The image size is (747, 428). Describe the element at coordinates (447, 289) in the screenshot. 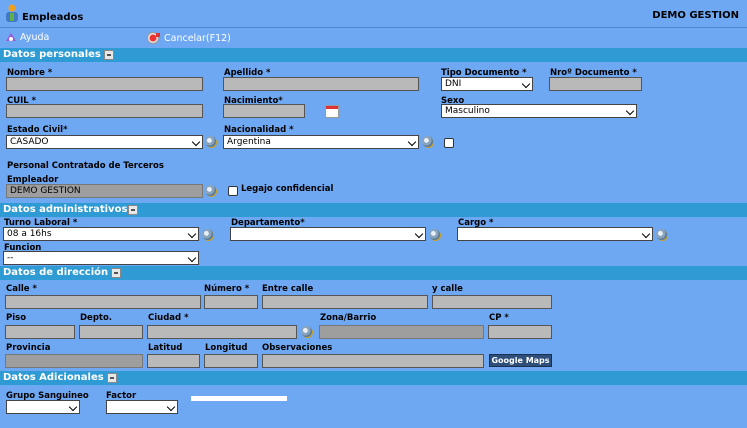

I see `y-calle-label: y calle` at that location.